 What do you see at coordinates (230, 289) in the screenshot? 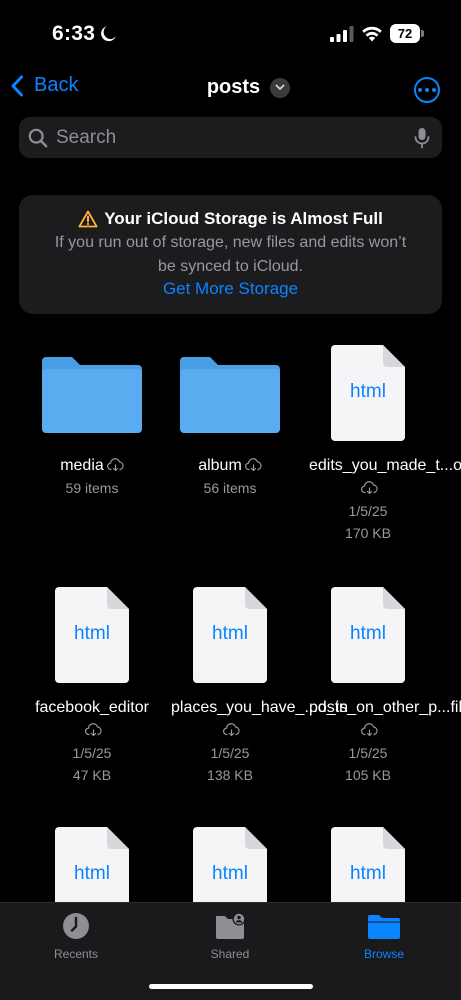
I see `get-more-storage-link: Get More Storage` at bounding box center [230, 289].